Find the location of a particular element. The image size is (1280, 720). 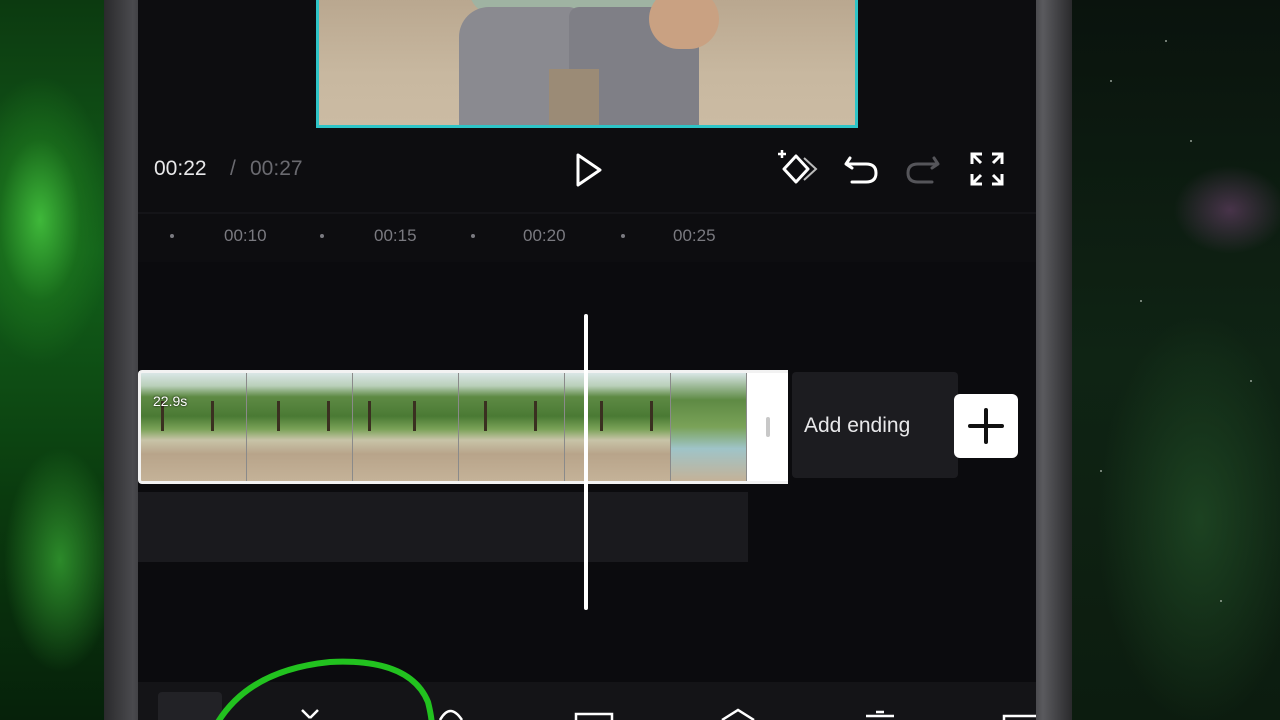

video-preview is located at coordinates (587, 64).